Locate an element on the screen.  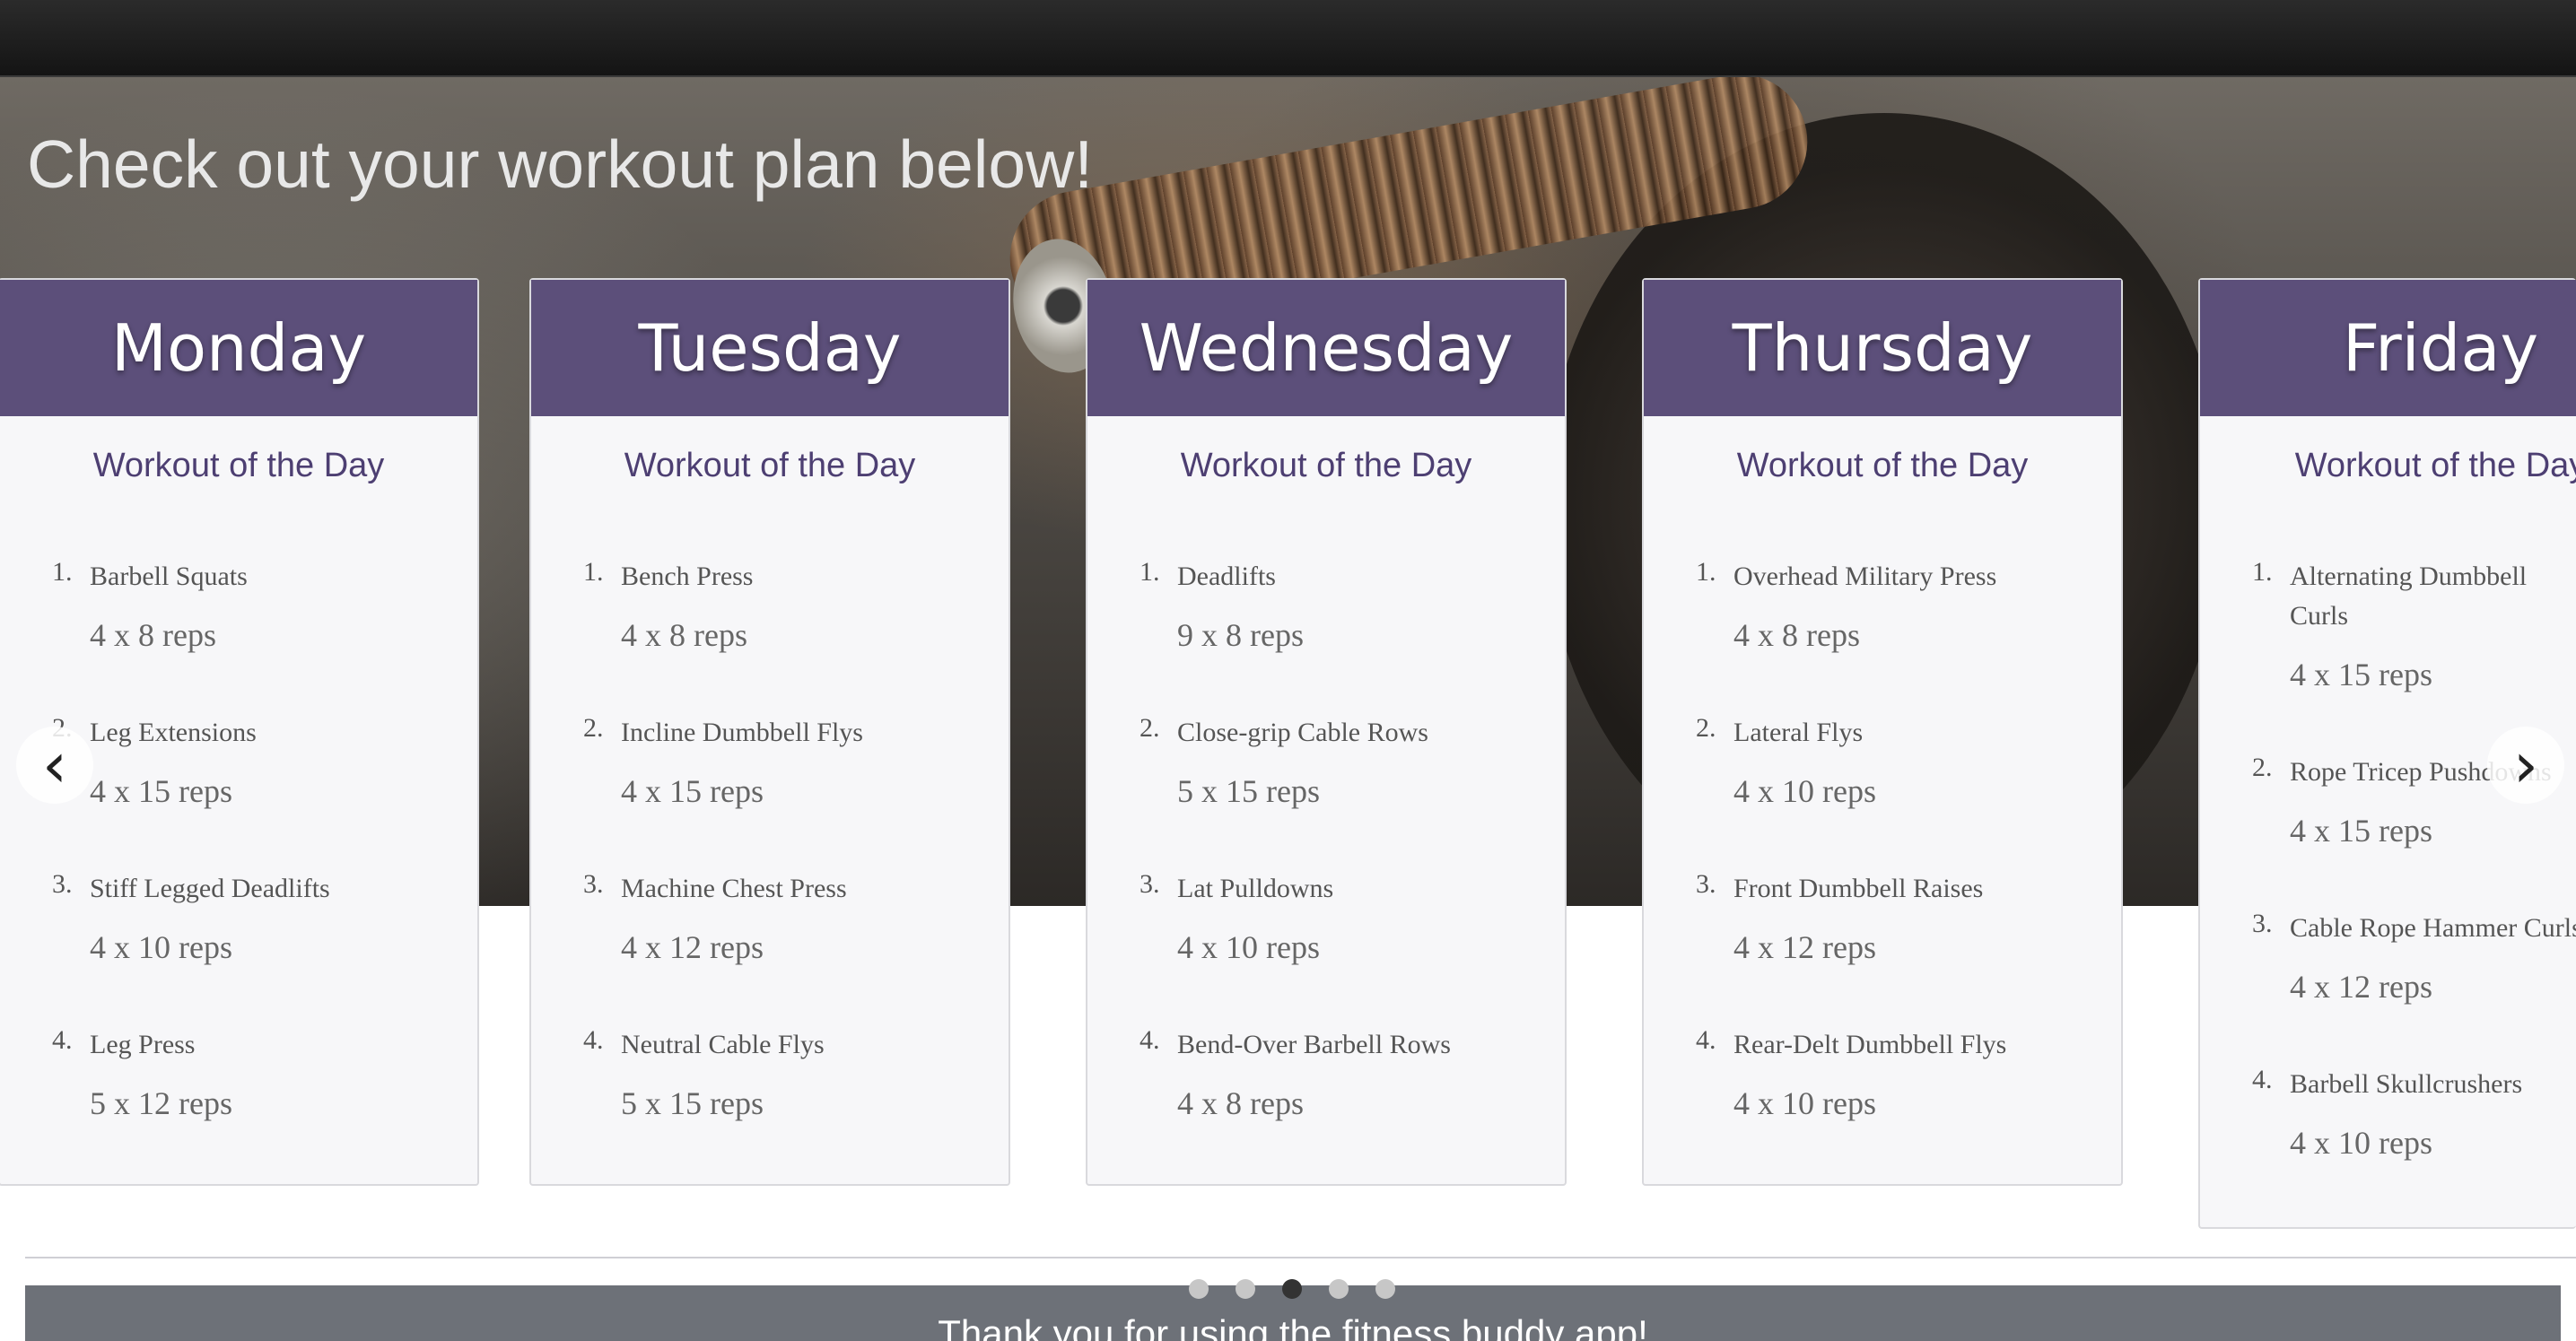
card-day-title: Tuesday is located at coordinates (770, 348).